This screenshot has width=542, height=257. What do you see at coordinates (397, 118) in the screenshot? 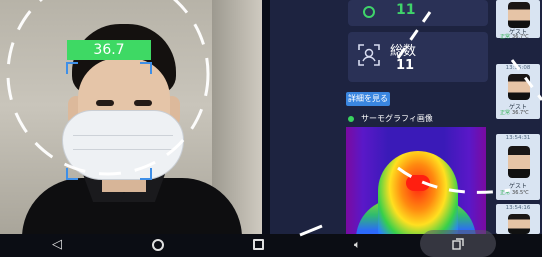
I see `thermal-image-title: サーモグラフィ画像` at bounding box center [397, 118].